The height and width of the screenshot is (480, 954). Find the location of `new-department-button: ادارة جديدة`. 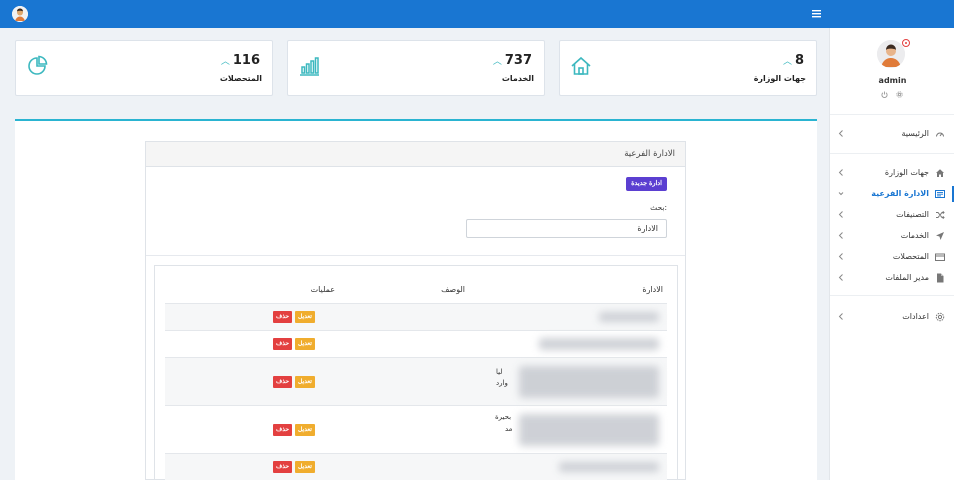

new-department-button: ادارة جديدة is located at coordinates (646, 184).